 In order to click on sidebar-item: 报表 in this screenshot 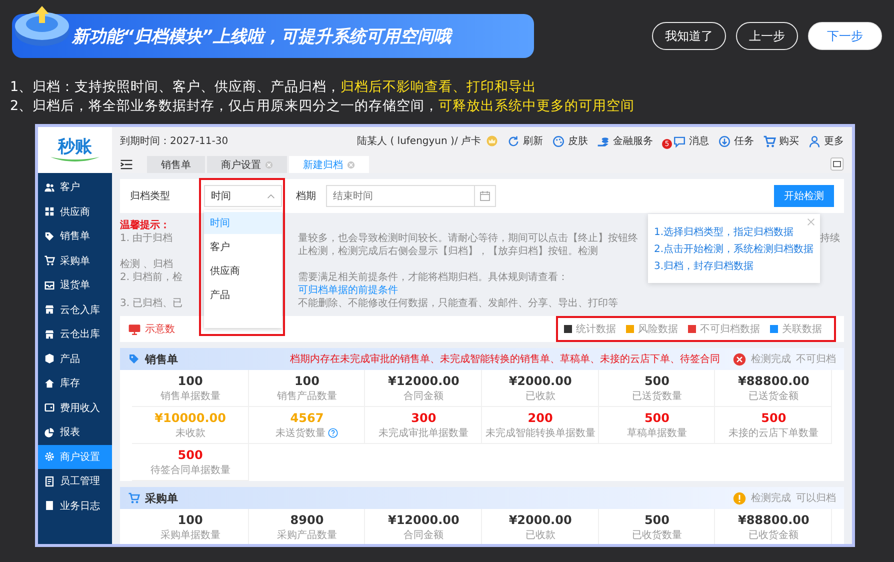, I will do `click(75, 432)`.